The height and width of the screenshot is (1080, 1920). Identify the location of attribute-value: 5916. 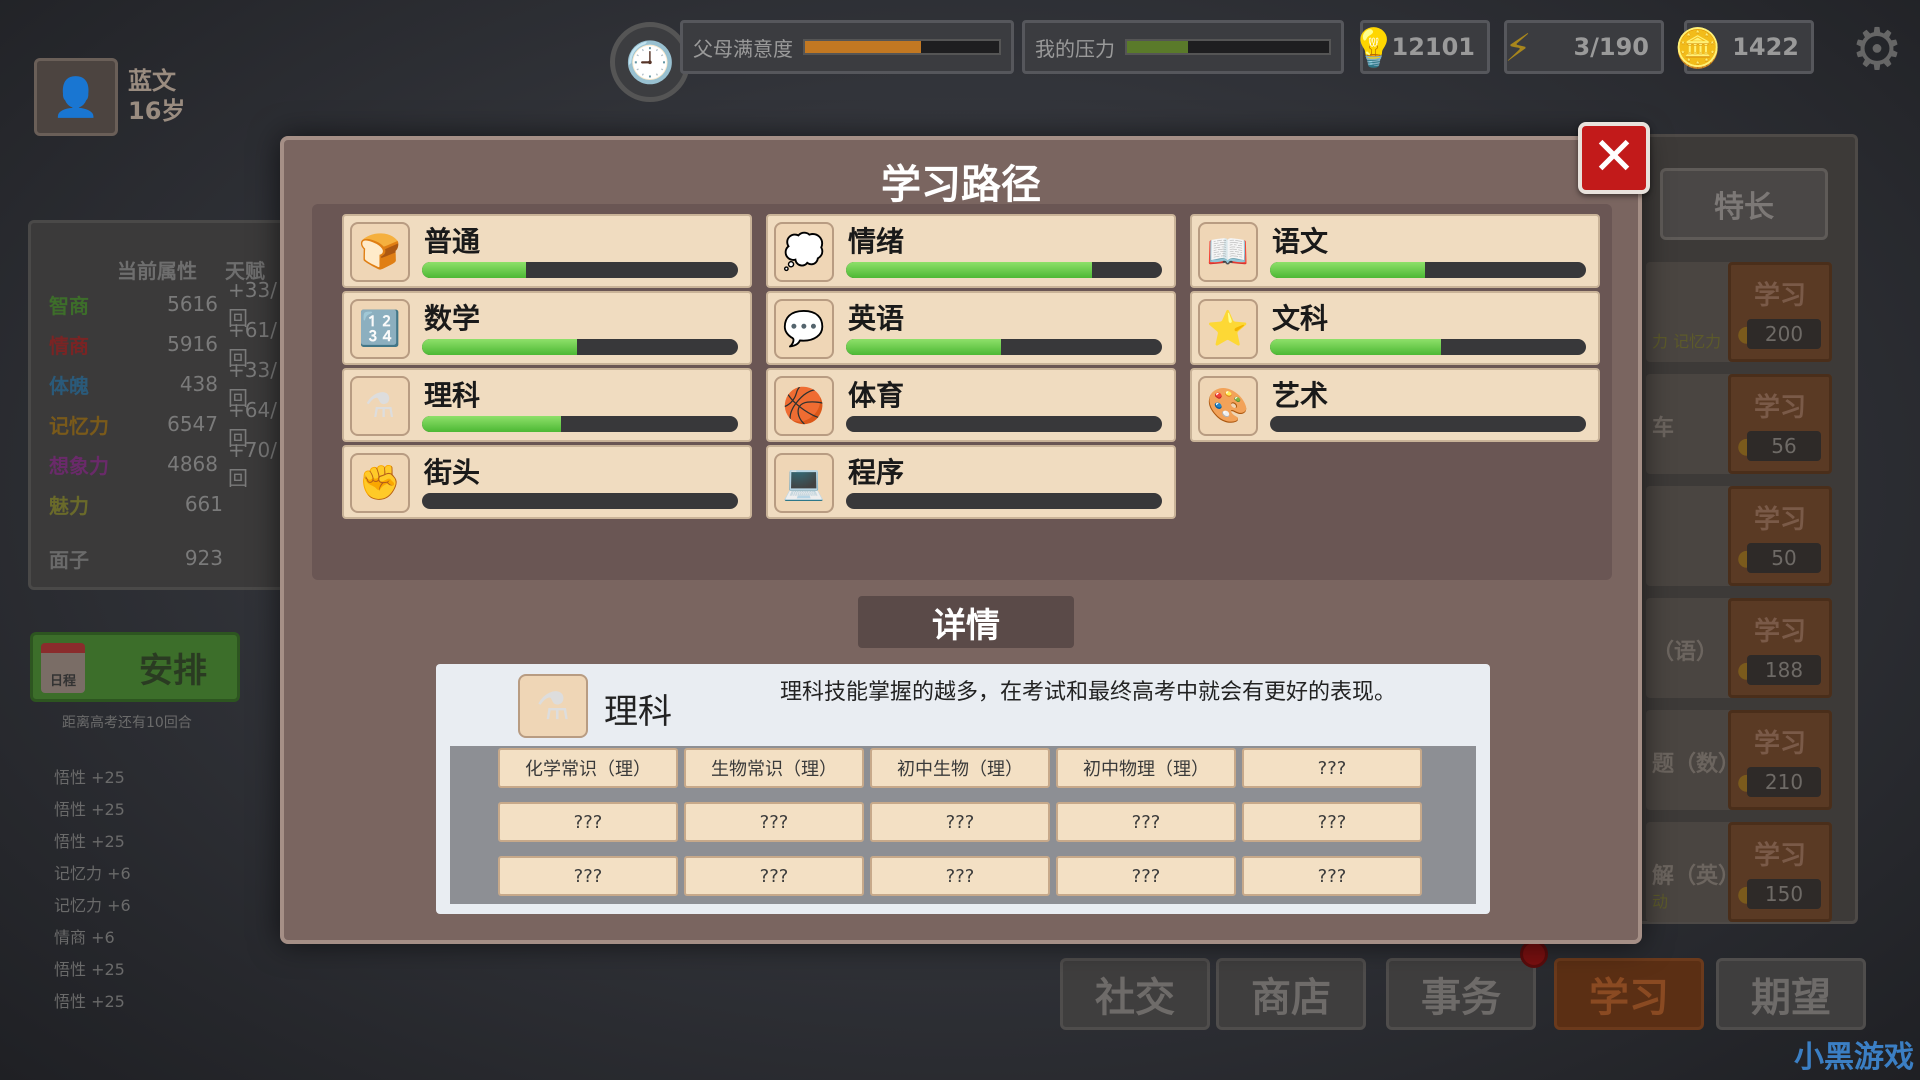
(193, 344).